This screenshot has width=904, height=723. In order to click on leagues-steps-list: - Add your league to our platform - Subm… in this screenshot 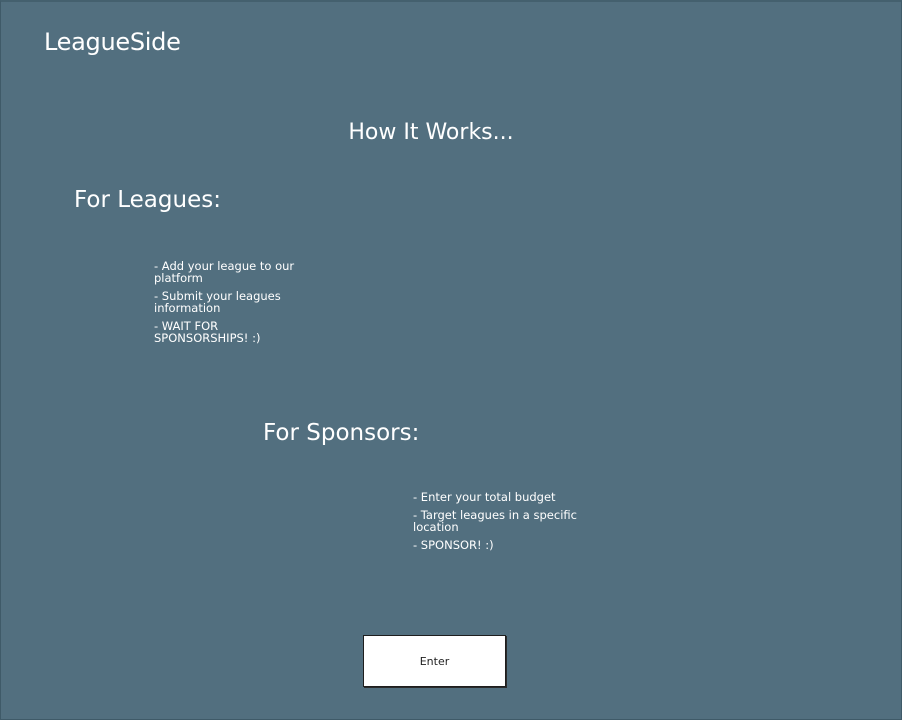, I will do `click(229, 305)`.